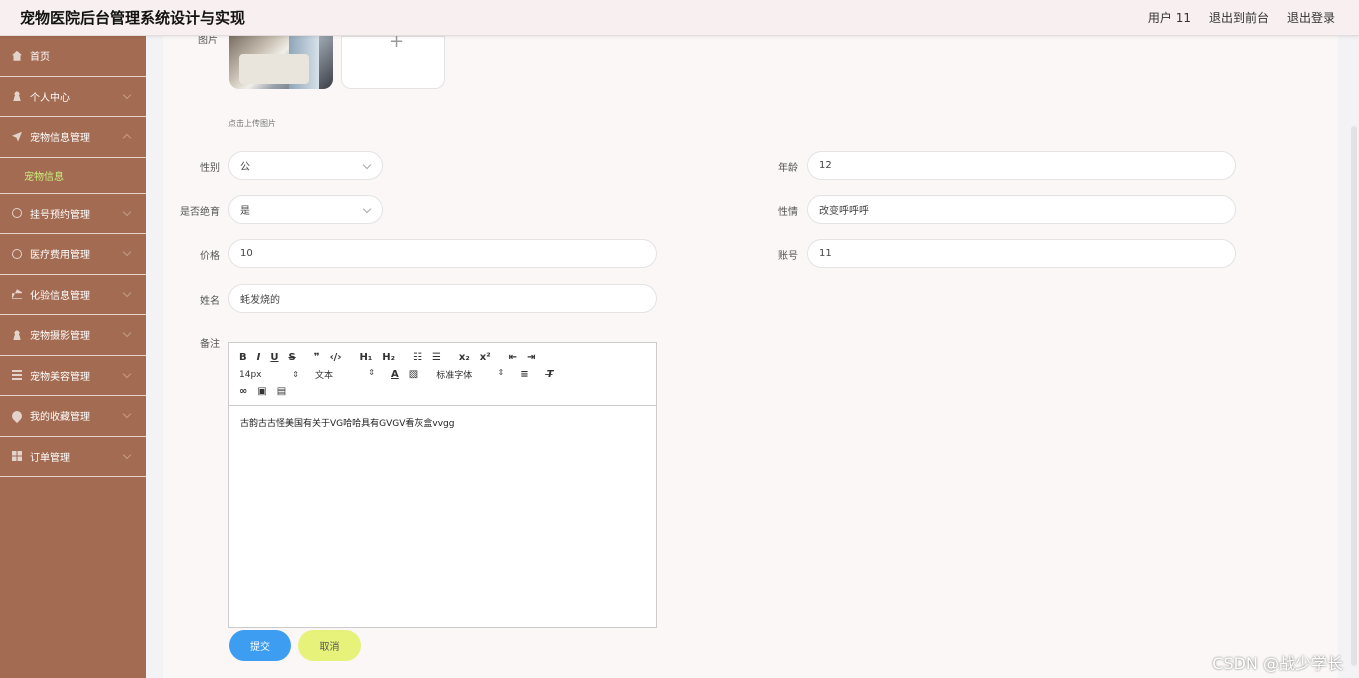 Image resolution: width=1359 pixels, height=678 pixels. I want to click on superscript-button: x², so click(485, 357).